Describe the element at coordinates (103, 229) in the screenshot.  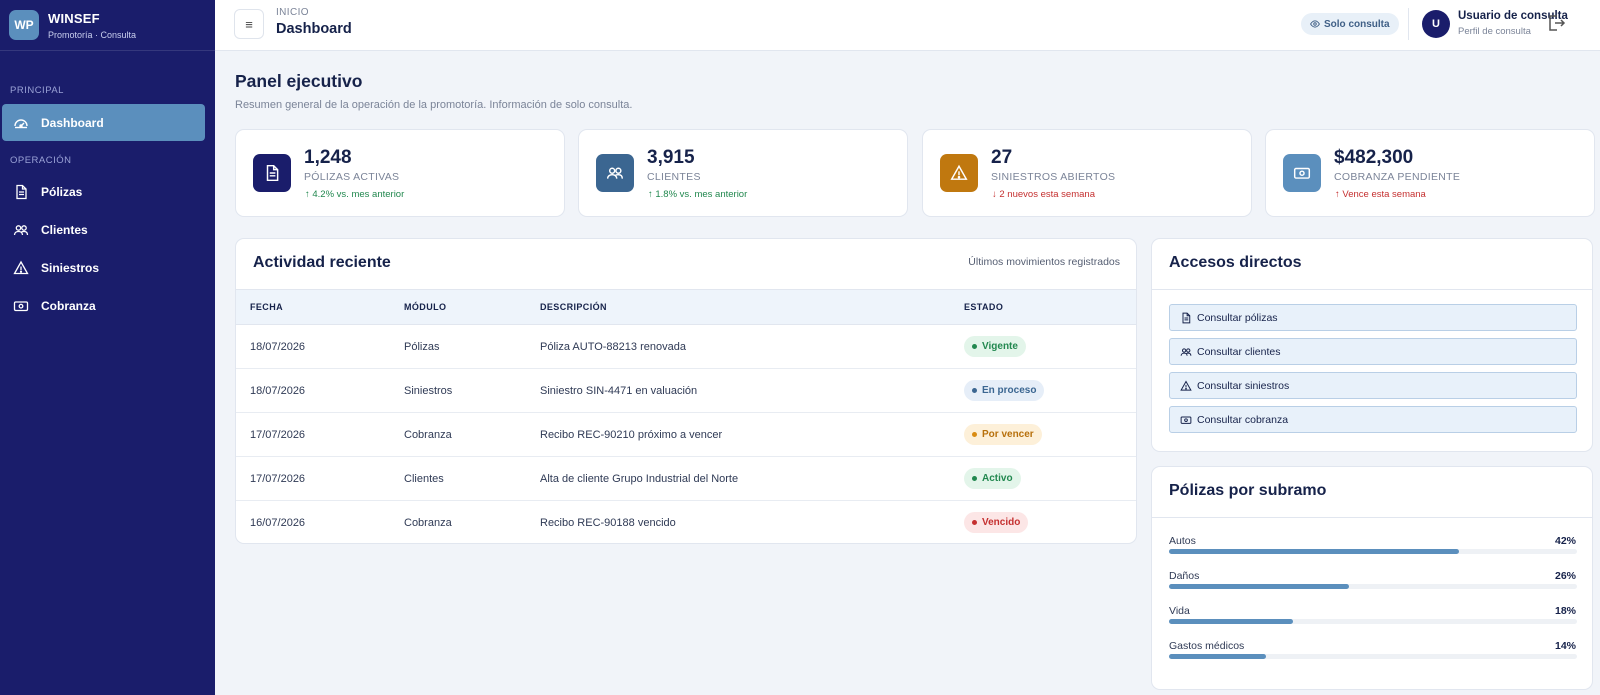
I see `sidebar-item-clientes: Clientes` at that location.